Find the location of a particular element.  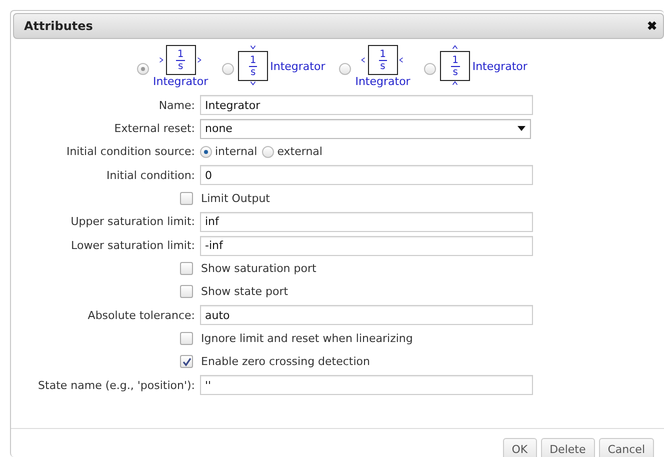

field-label: Name: is located at coordinates (176, 105).